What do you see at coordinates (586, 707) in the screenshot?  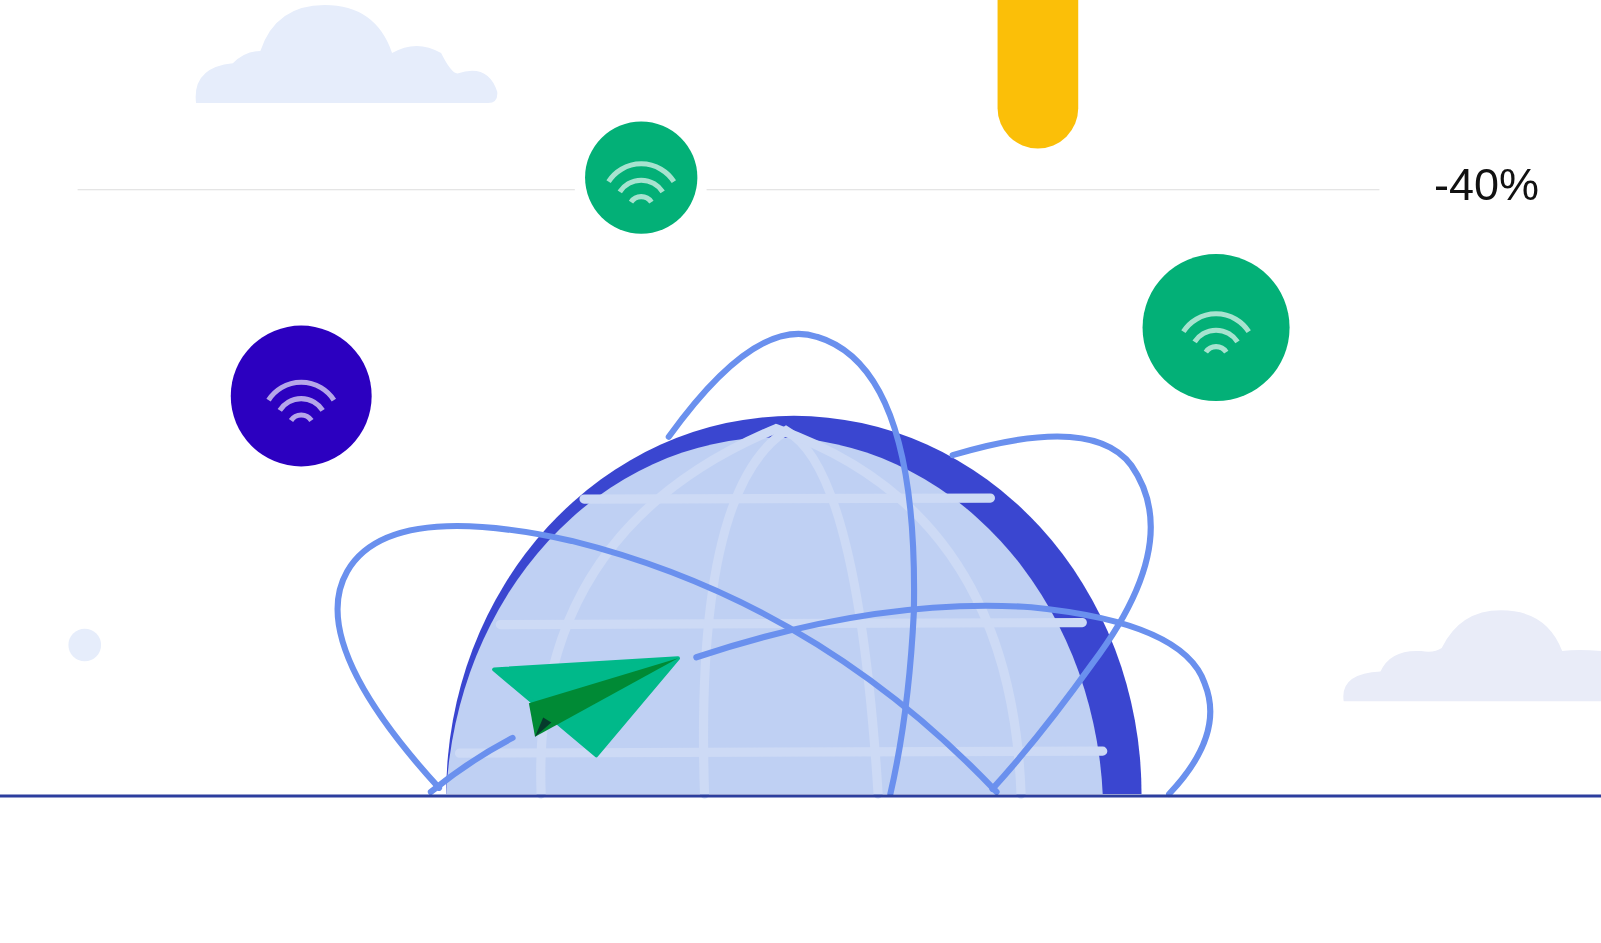 I see `paper-plane-icon` at bounding box center [586, 707].